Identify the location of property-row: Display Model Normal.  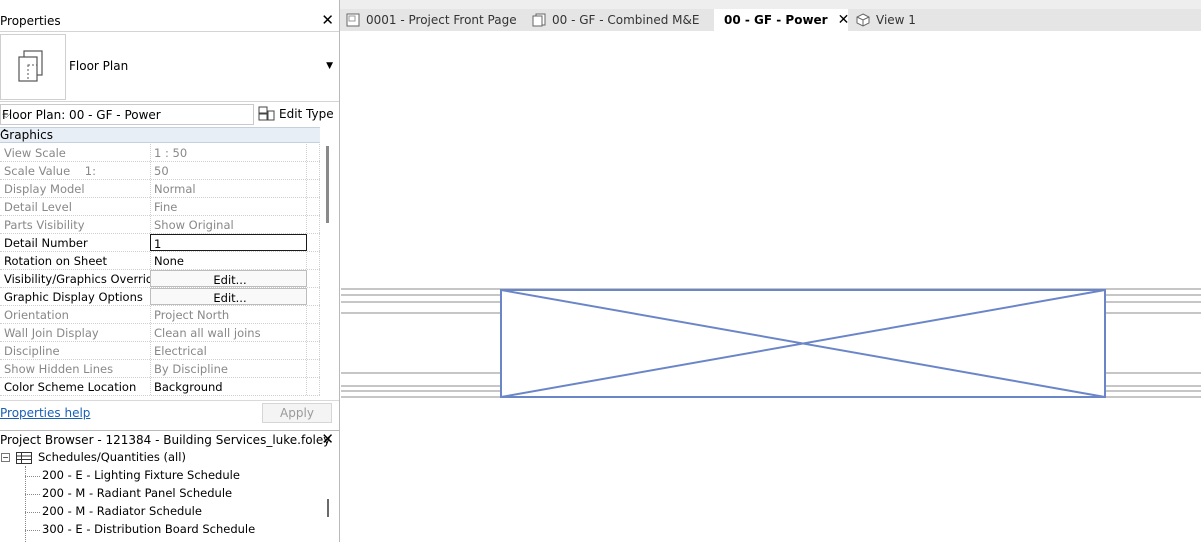
(160, 189).